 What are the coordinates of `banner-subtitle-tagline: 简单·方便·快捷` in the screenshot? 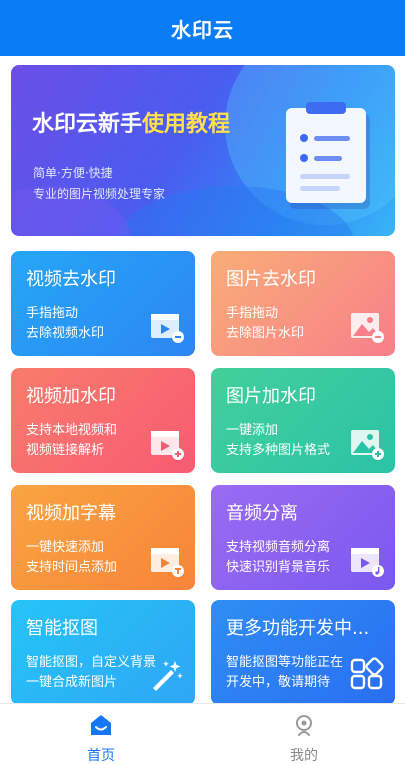 It's located at (73, 173).